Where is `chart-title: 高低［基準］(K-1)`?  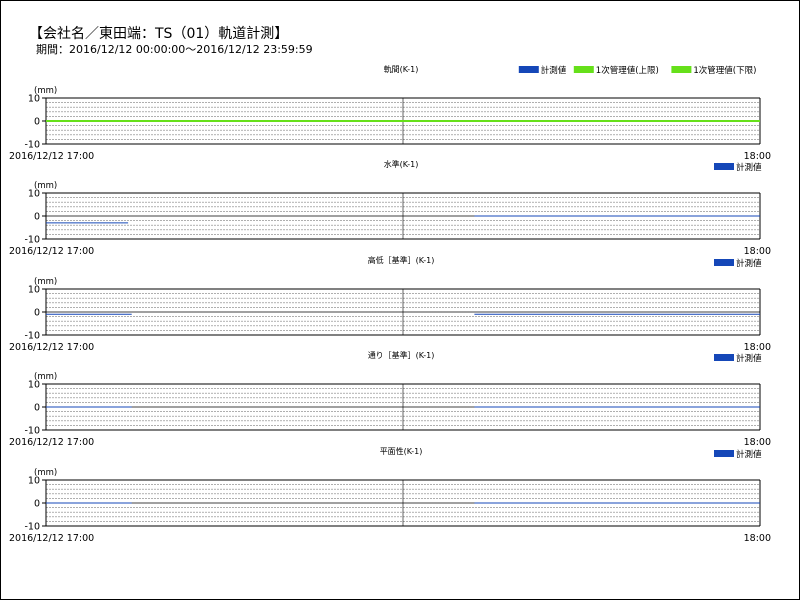 chart-title: 高低［基準］(K-1) is located at coordinates (401, 260).